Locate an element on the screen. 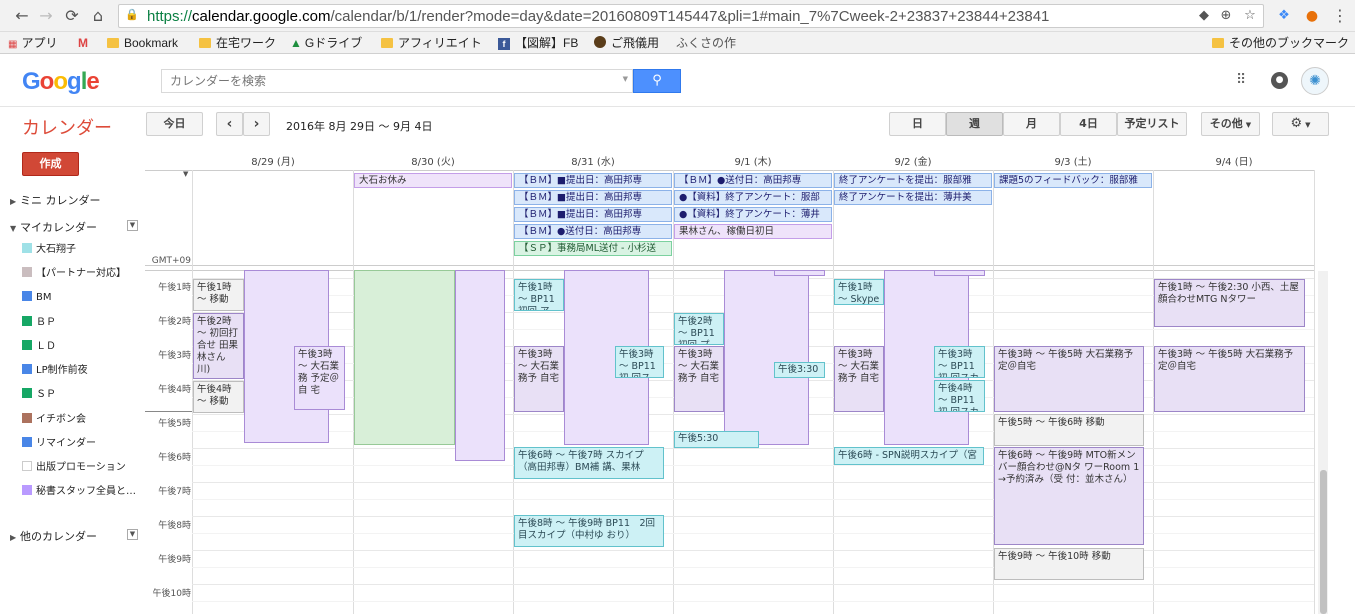 This screenshot has width=1355, height=614. calendar-event: 午後1時 ～ 午後2:30 小西、土屋顔合わせMTG Nタワー is located at coordinates (1229, 303).